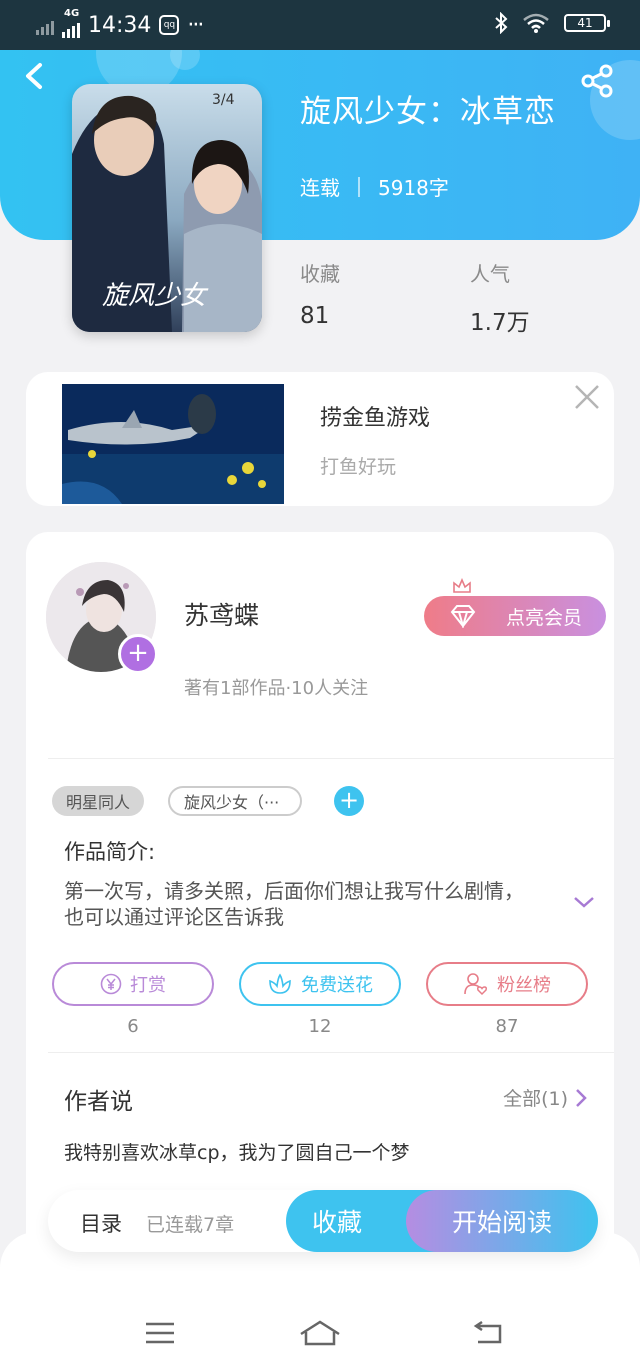  I want to click on all-label: 全部(1), so click(535, 1099).